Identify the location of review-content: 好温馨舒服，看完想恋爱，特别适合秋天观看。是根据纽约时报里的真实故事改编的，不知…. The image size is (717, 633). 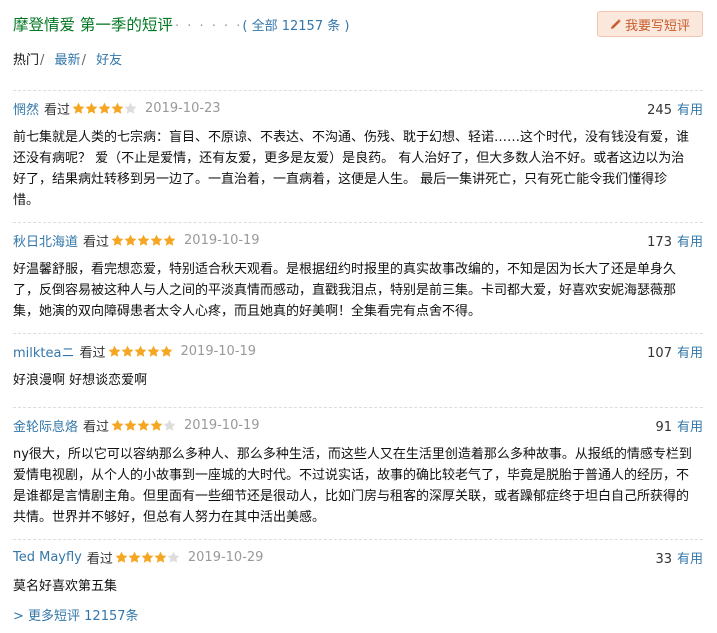
(345, 290).